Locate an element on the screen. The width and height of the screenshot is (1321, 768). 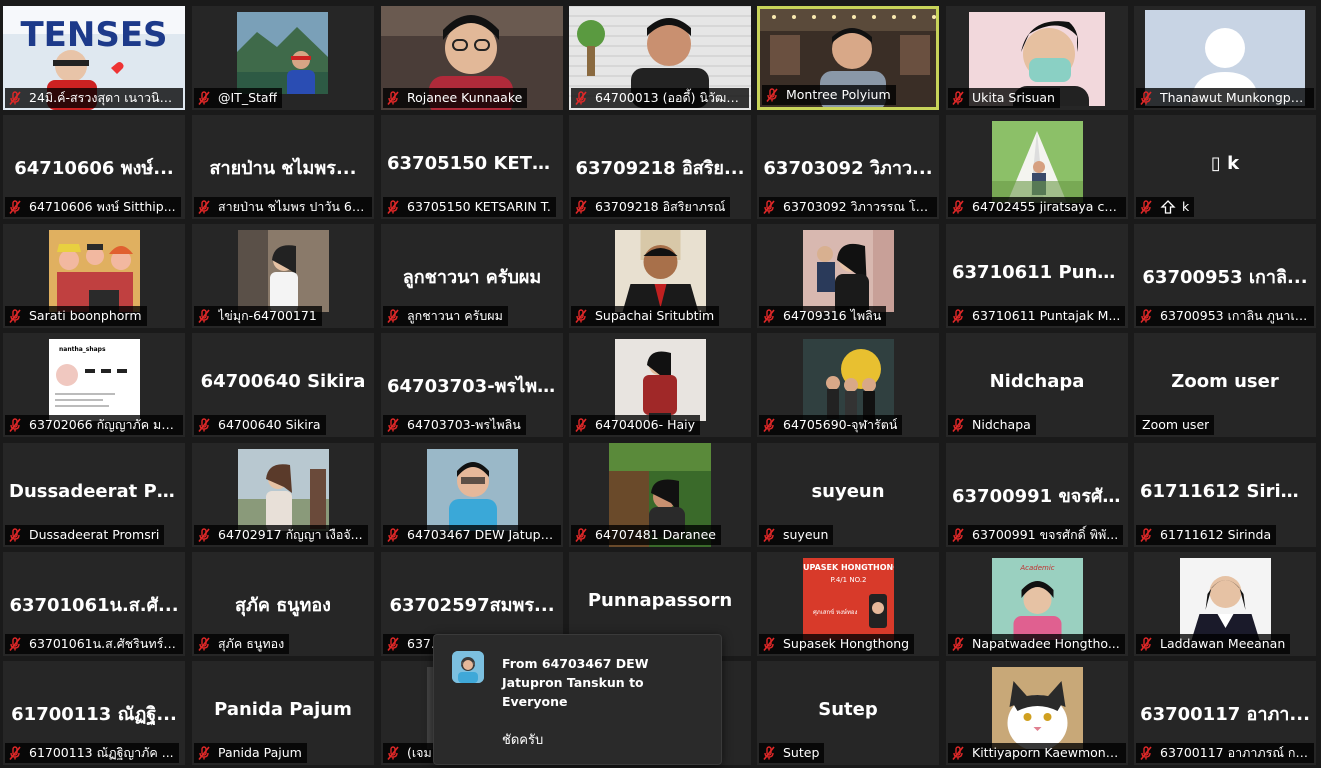
participant-name-label: Ukita Srisuan is located at coordinates (1004, 98).